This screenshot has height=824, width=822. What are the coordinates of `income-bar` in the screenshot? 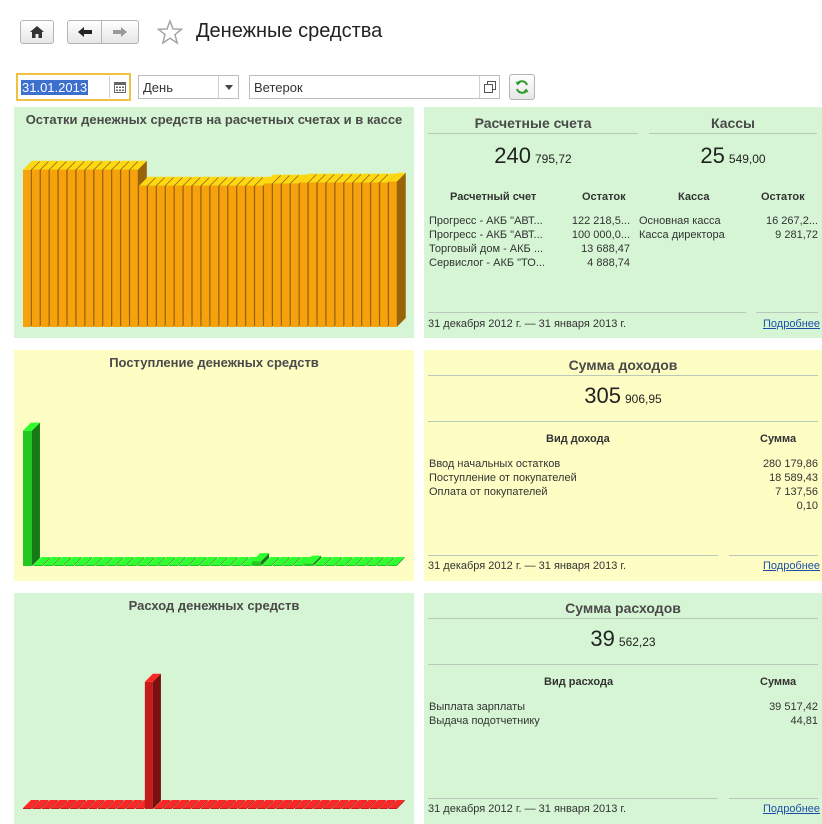 It's located at (31, 494).